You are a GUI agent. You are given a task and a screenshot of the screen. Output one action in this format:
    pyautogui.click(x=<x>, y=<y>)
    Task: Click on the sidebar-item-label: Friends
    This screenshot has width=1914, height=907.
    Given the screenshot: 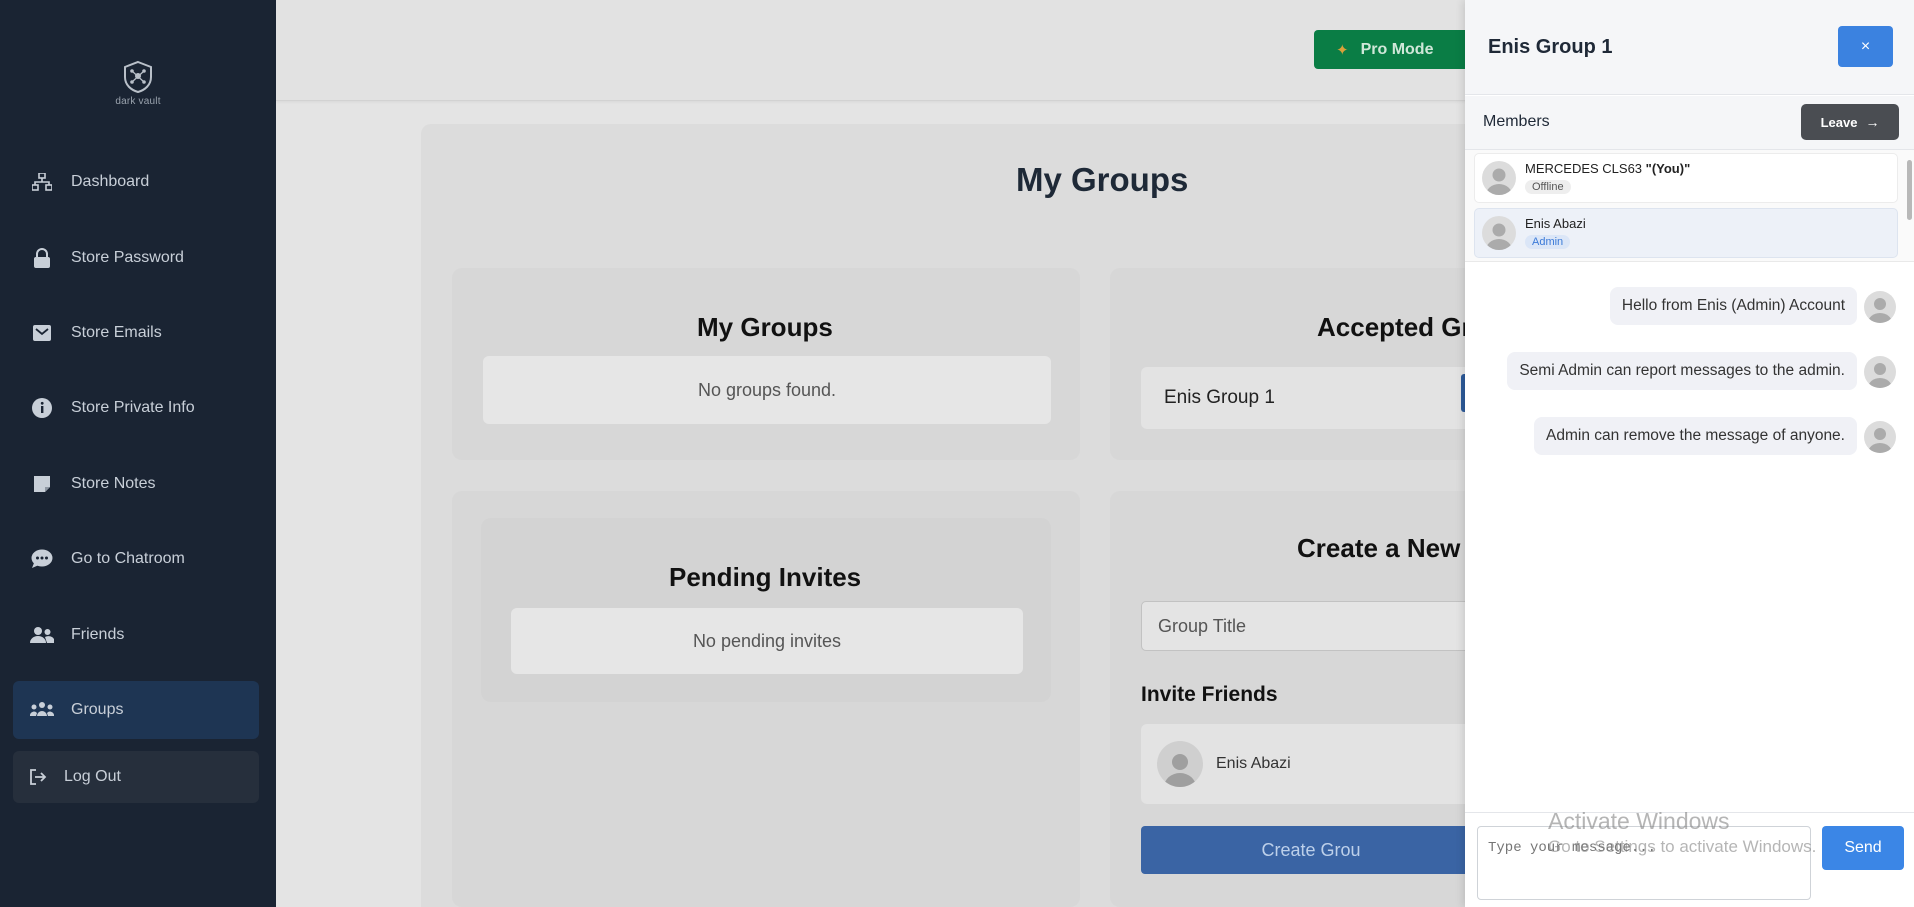 What is the action you would take?
    pyautogui.click(x=98, y=634)
    